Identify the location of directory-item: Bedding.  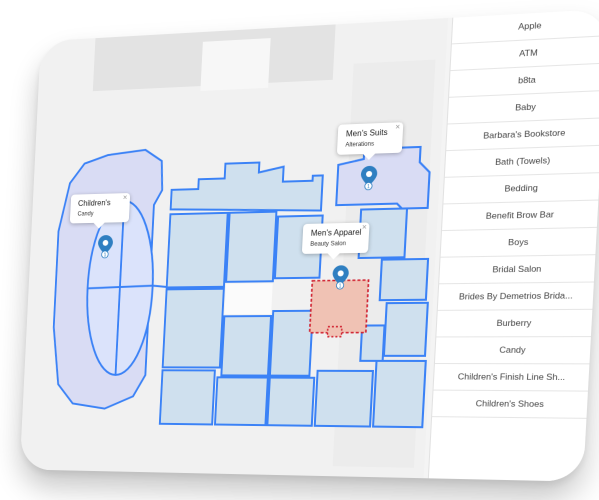
(521, 188).